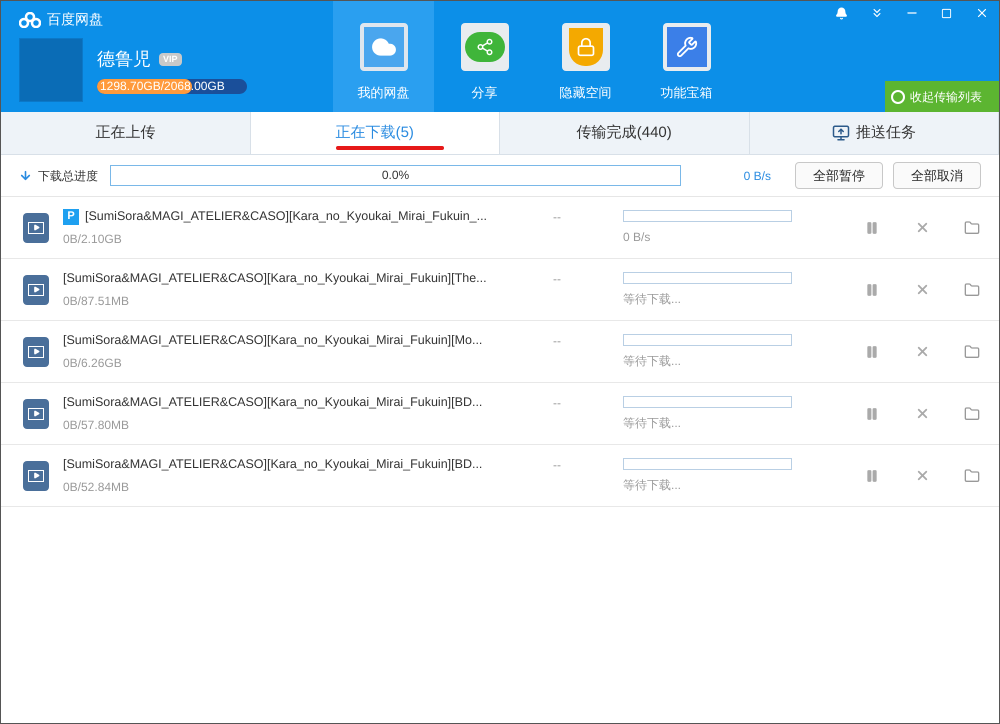  I want to click on transfer-tab: 推送任务, so click(874, 133).